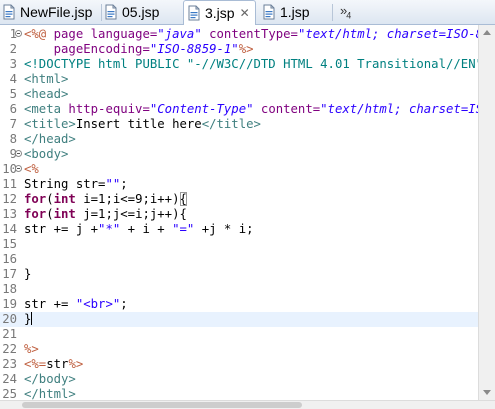 This screenshot has width=495, height=409. I want to click on scroll-up-arrow-icon, so click(487, 32).